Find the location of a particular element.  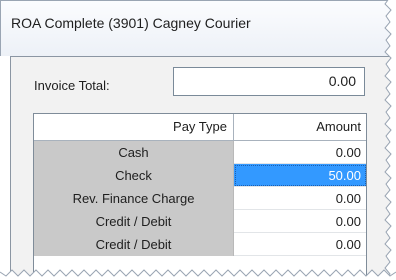

table-row: Rev. Finance Charge 0.00 is located at coordinates (200, 198).